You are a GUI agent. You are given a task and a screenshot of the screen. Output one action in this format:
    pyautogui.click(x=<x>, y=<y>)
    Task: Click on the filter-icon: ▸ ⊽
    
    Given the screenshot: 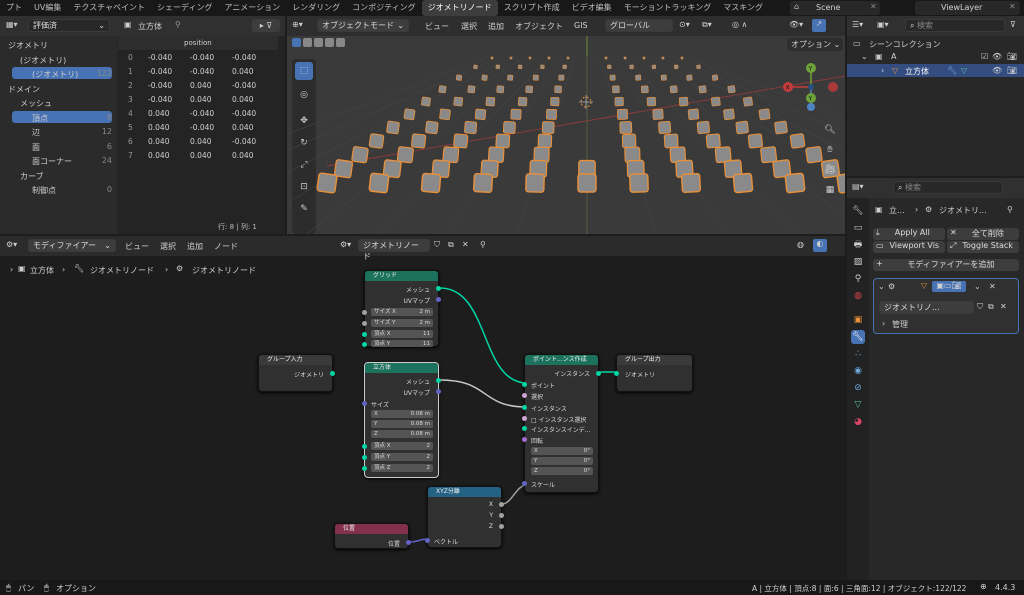 What is the action you would take?
    pyautogui.click(x=266, y=25)
    